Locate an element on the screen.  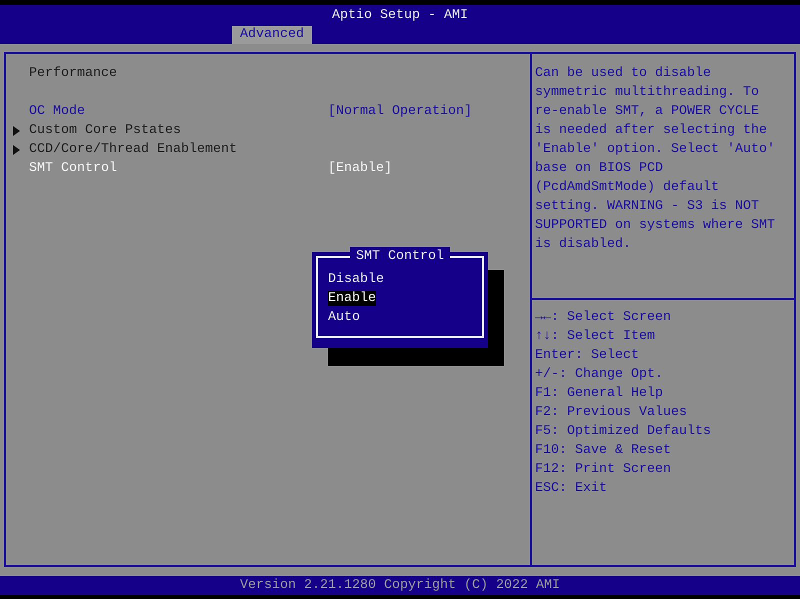
status-bar: Version 2.21.1280 Copyright (C) 2022 AMI is located at coordinates (400, 585).